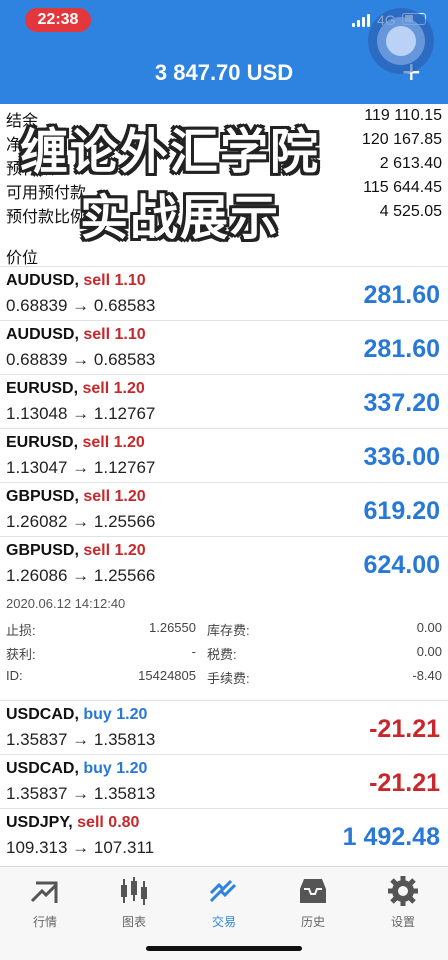 This screenshot has width=448, height=960. Describe the element at coordinates (22, 258) in the screenshot. I see `section-title: 价位` at that location.